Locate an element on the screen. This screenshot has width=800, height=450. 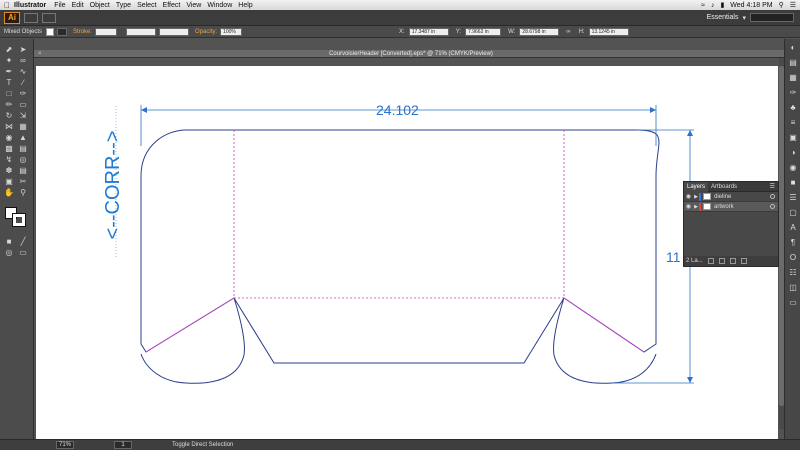
slice-icon: ✂ is located at coordinates (23, 181).